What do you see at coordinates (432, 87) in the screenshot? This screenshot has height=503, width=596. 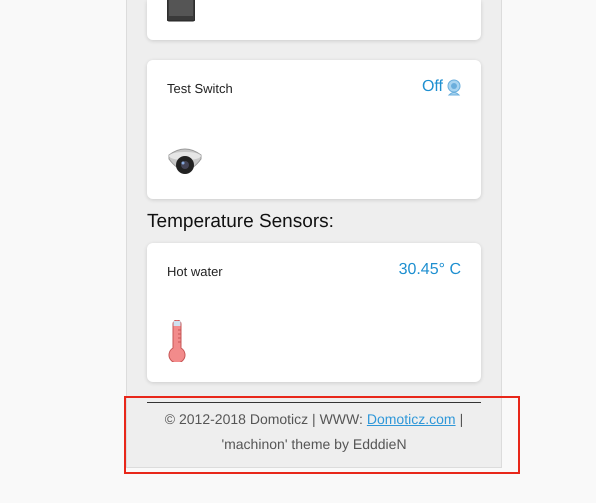 I see `status-value: Off` at bounding box center [432, 87].